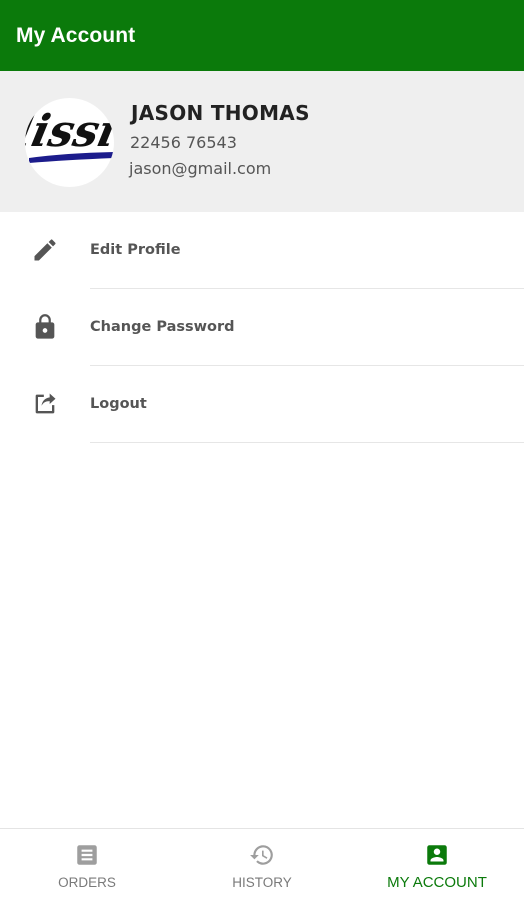 This screenshot has height=901, width=524. Describe the element at coordinates (69, 130) in the screenshot. I see `svg-text: lissi` at that location.